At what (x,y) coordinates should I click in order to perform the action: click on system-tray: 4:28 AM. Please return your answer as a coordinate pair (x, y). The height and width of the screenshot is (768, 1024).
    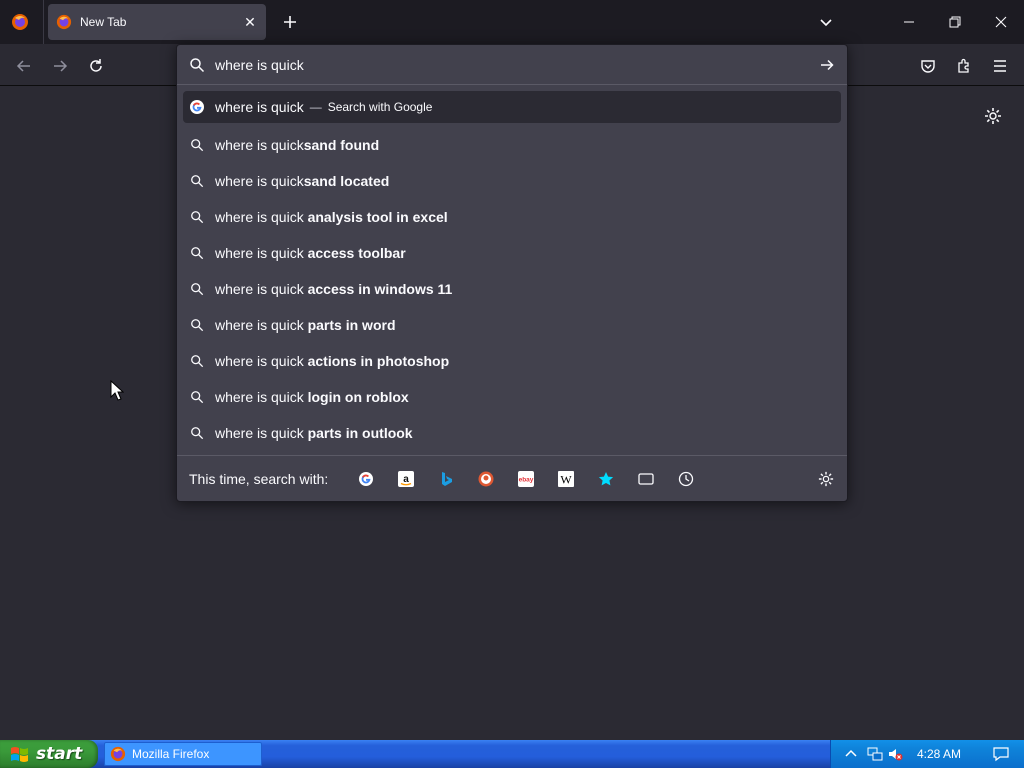
    Looking at the image, I should click on (927, 754).